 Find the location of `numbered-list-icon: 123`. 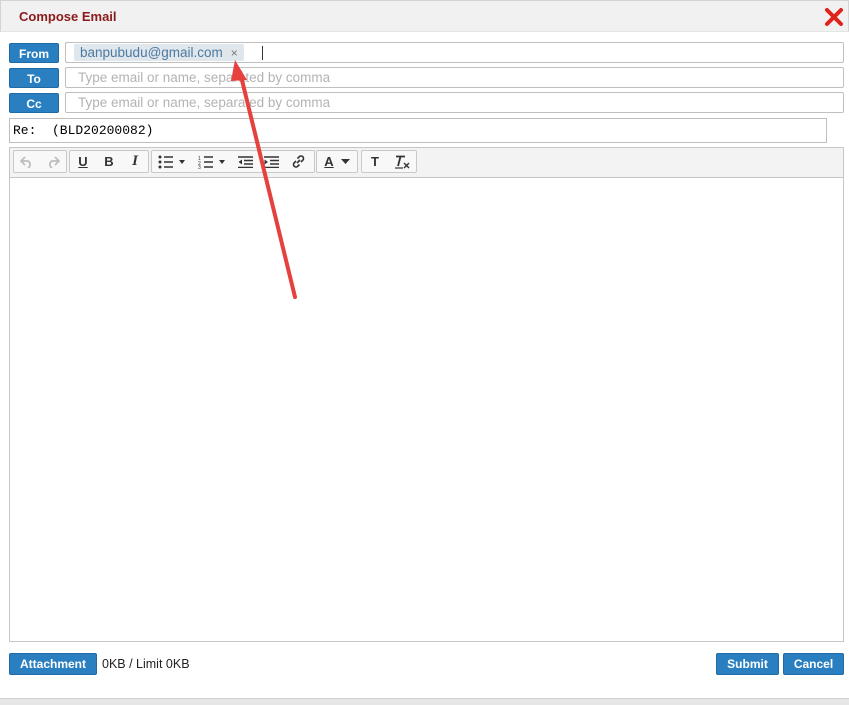

numbered-list-icon: 123 is located at coordinates (211, 162).